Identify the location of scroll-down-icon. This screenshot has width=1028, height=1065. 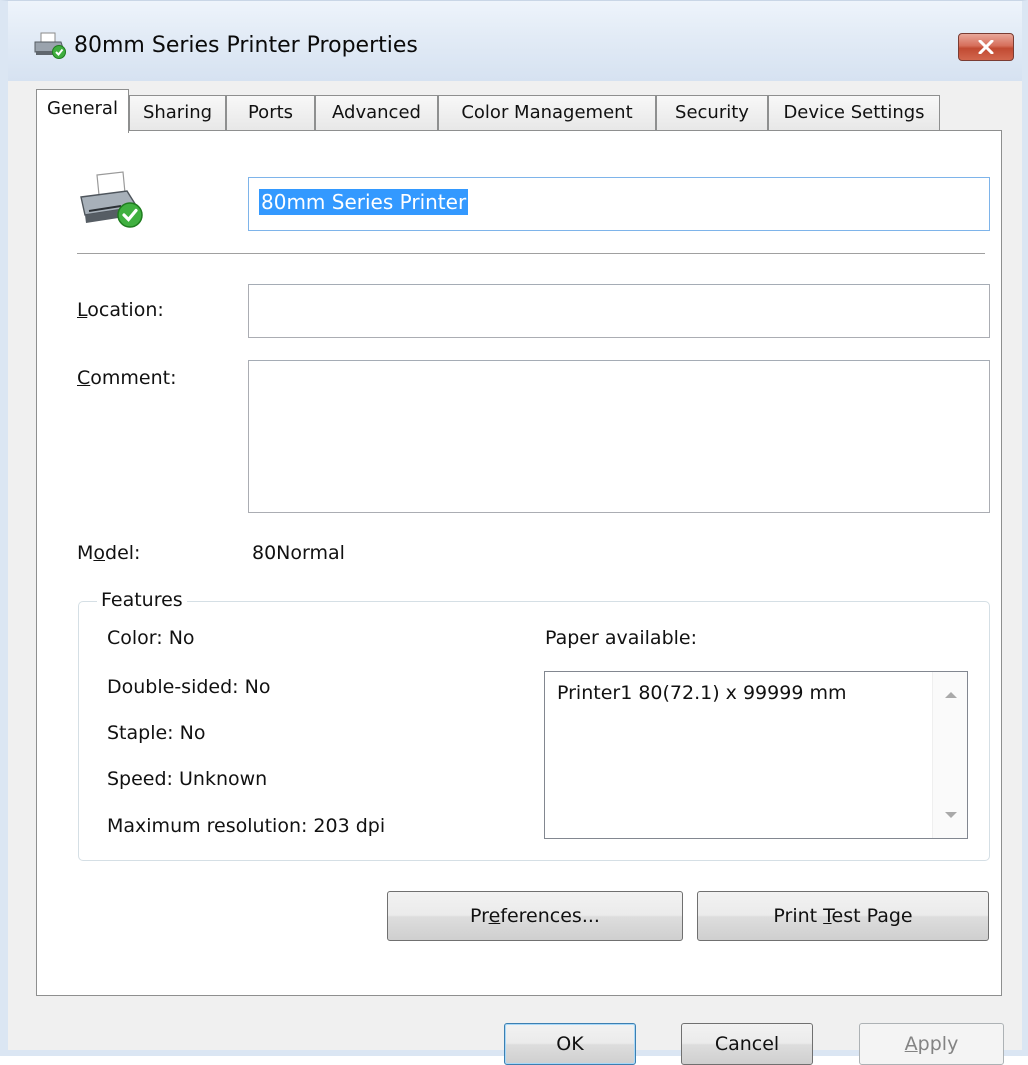
(951, 815).